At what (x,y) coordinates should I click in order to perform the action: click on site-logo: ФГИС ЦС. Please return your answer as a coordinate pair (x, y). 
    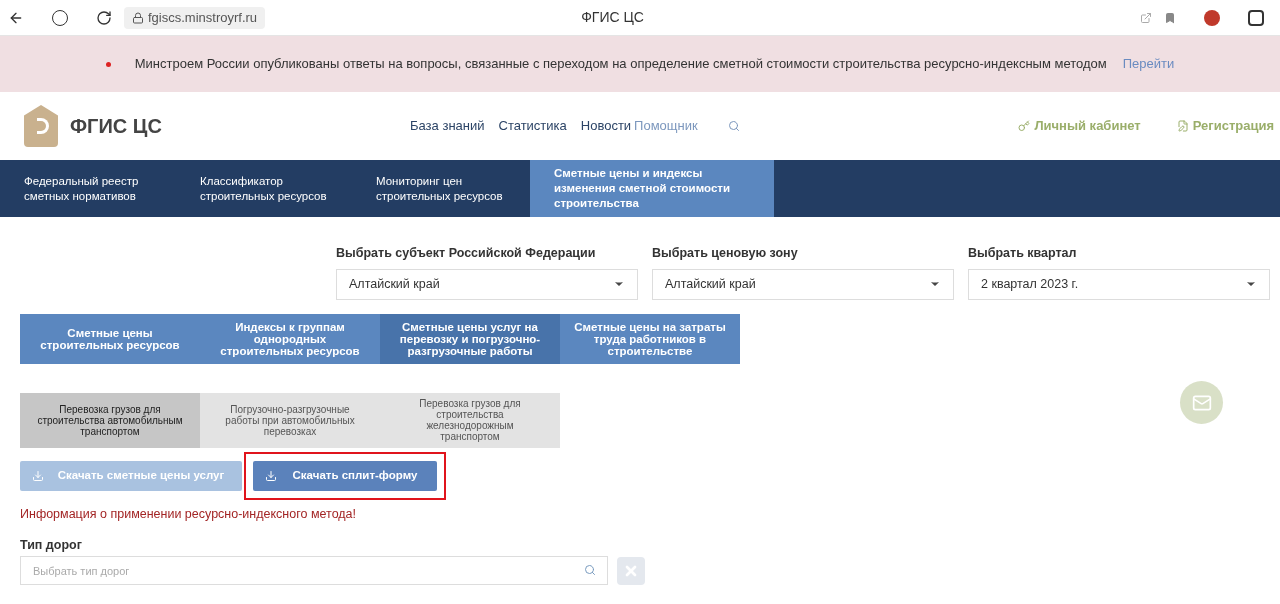
    Looking at the image, I should click on (235, 126).